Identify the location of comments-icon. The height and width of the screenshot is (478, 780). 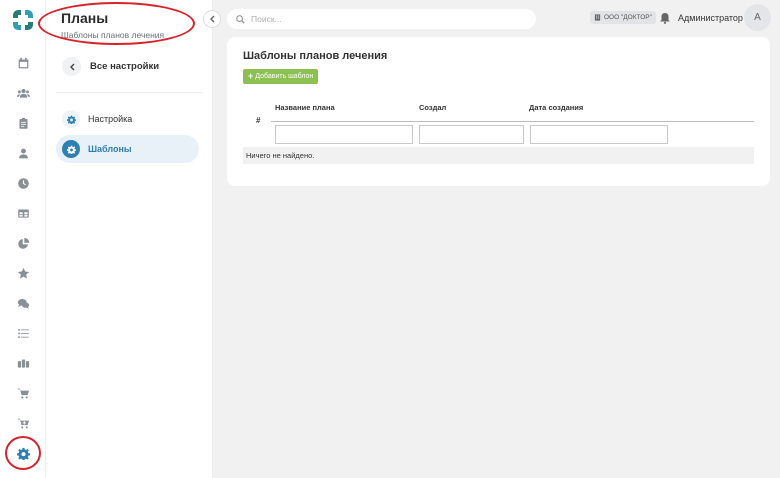
(23, 303).